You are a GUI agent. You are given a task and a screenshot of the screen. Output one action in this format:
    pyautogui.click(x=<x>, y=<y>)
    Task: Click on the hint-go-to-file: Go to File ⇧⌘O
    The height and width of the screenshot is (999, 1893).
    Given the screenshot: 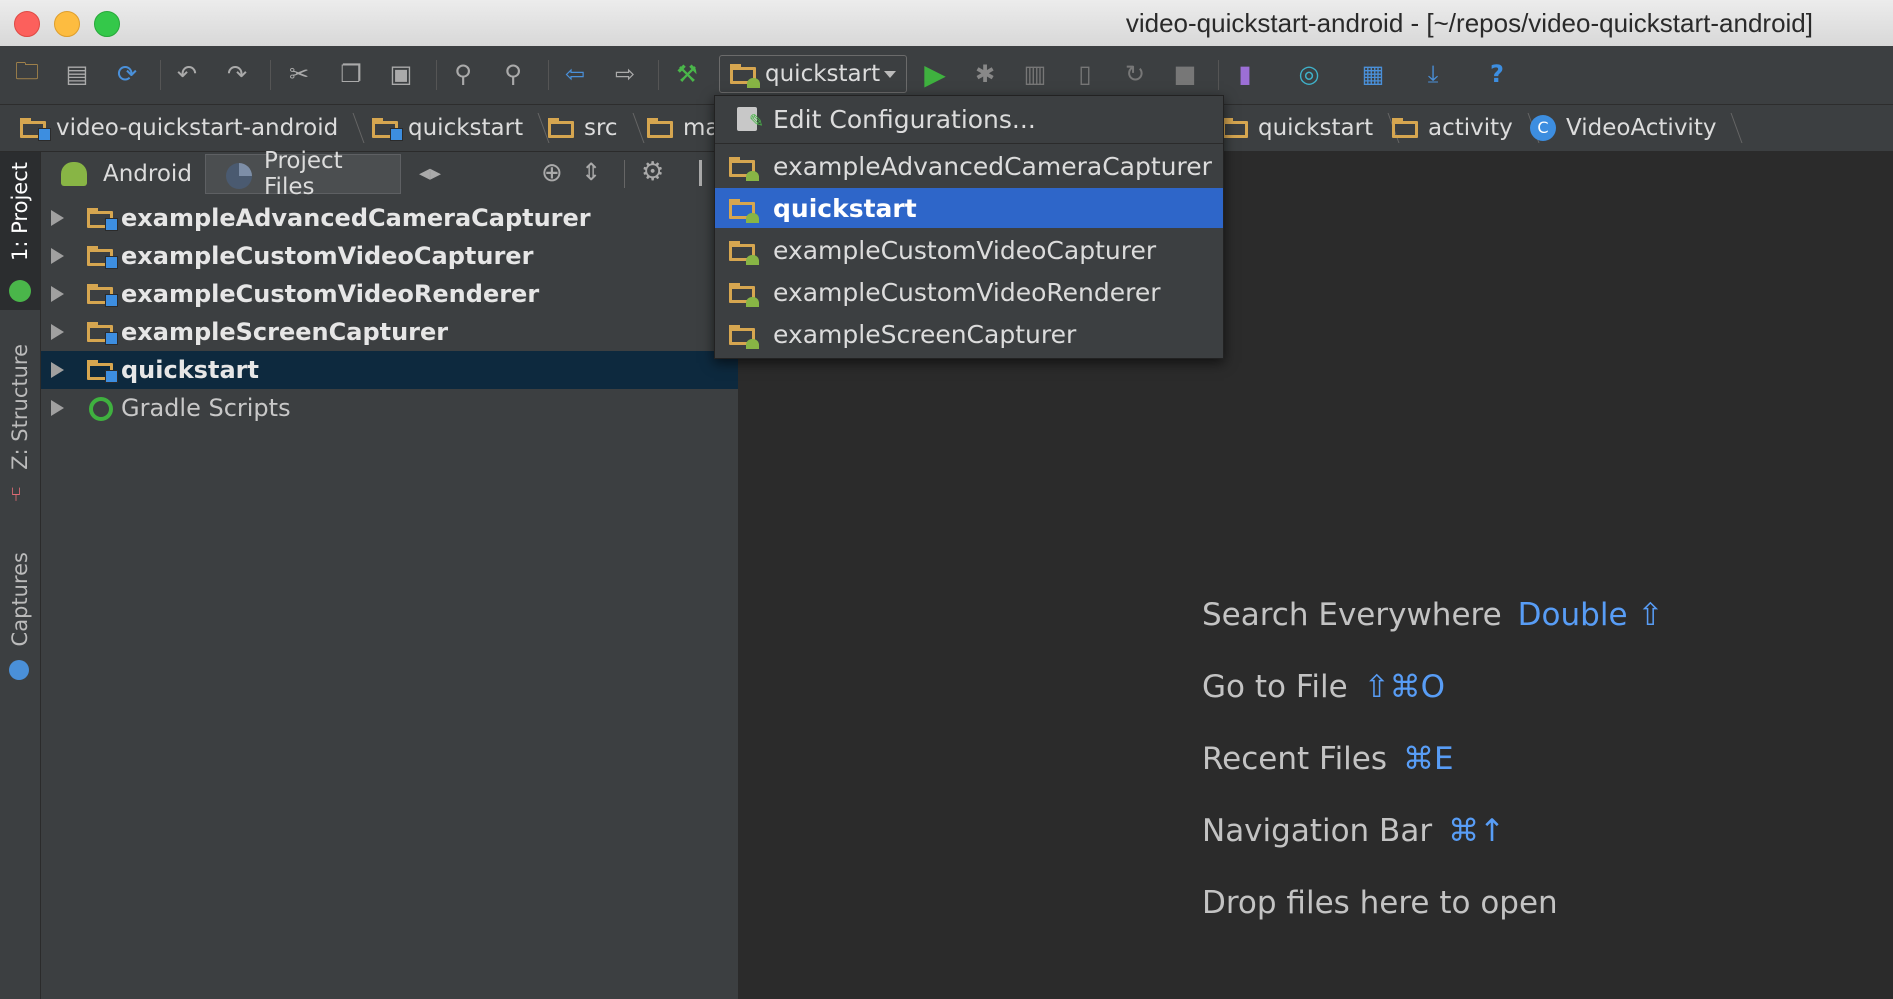 What is the action you would take?
    pyautogui.click(x=1324, y=687)
    